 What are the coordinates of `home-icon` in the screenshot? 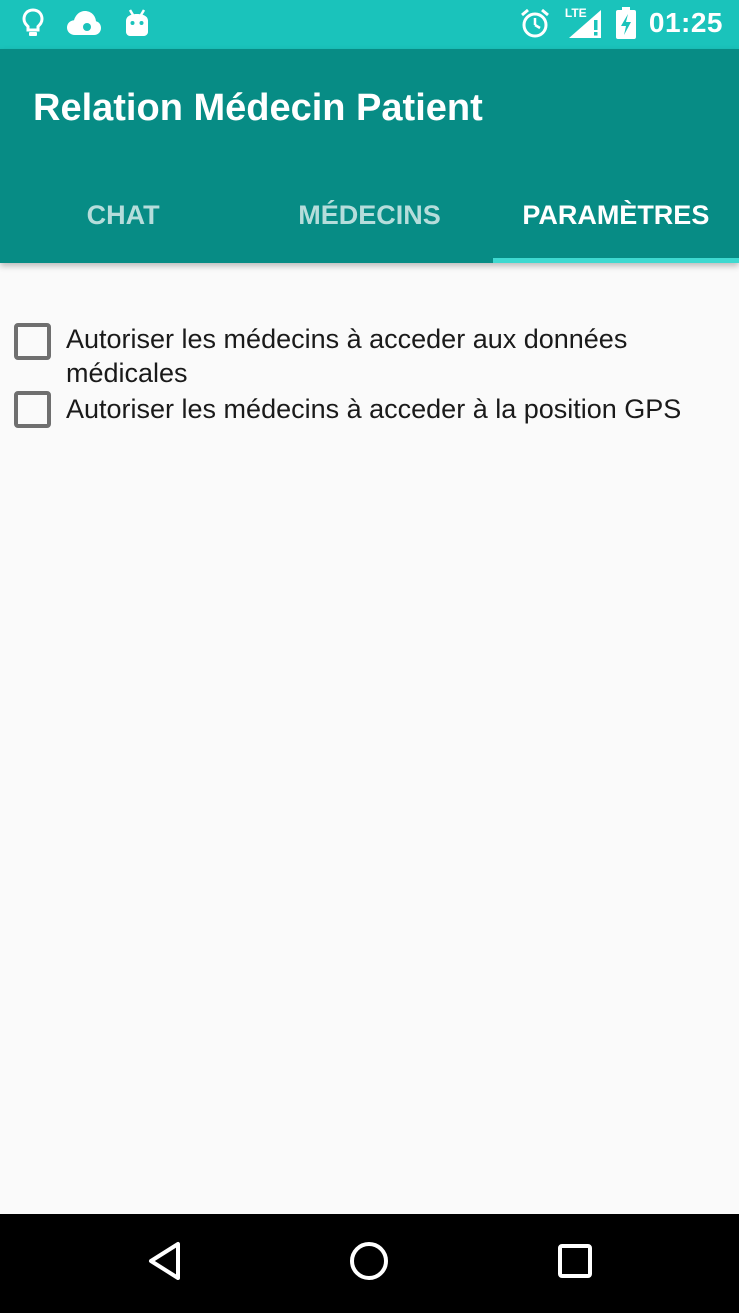 It's located at (369, 1263).